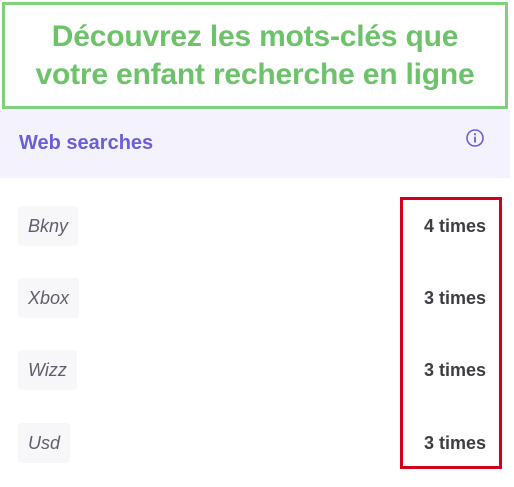 The width and height of the screenshot is (514, 487). I want to click on search-term: Bkny, so click(48, 226).